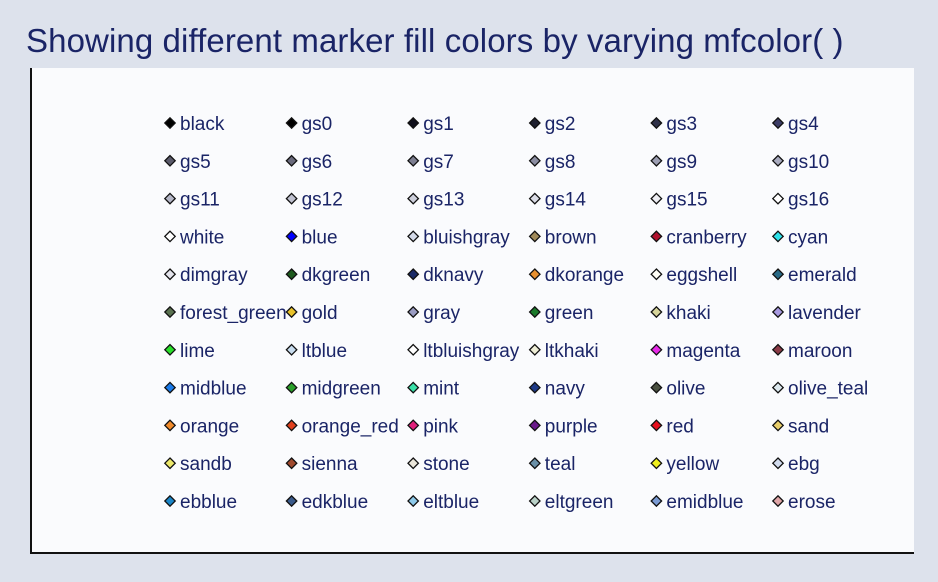 The image size is (938, 582). I want to click on data-point-gs1: gs1, so click(430, 124).